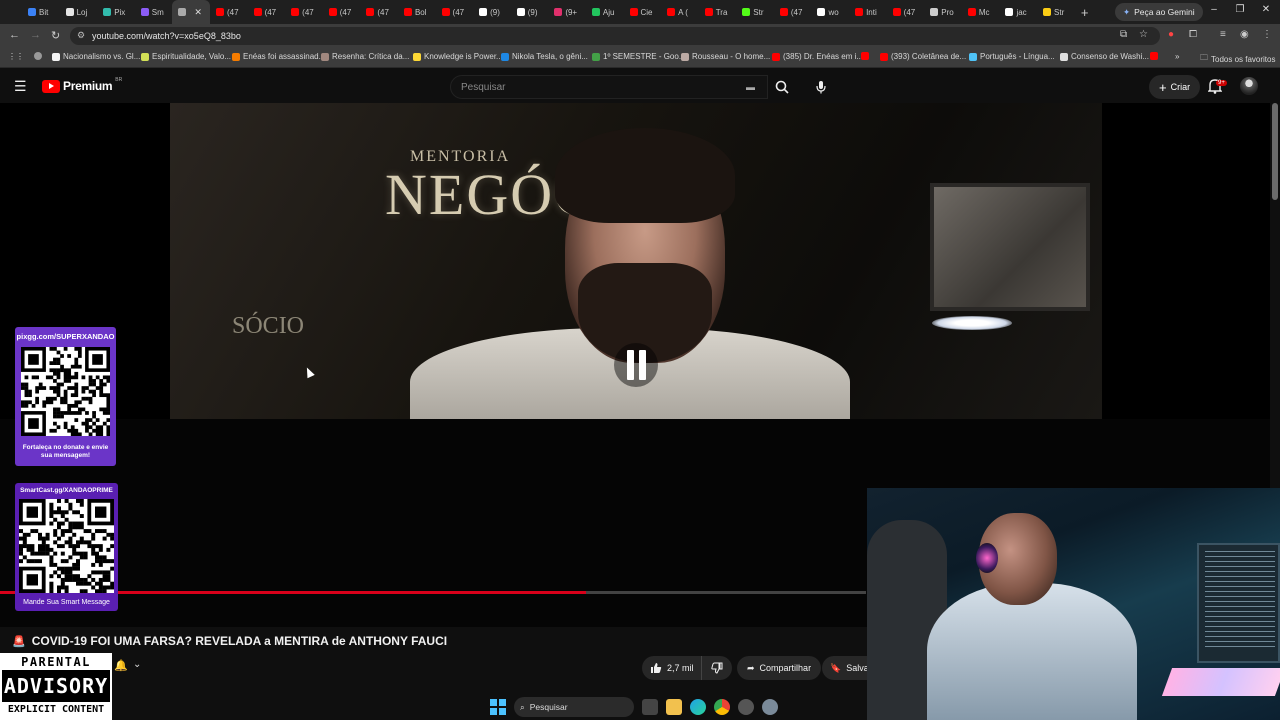  What do you see at coordinates (41, 12) in the screenshot?
I see `browser-tab: Bit` at bounding box center [41, 12].